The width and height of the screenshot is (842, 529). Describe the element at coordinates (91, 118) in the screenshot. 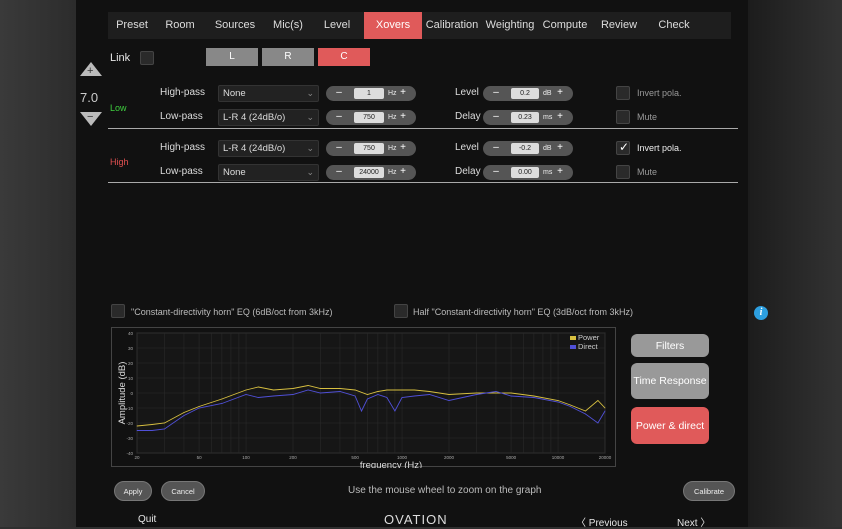

I see `level-down-button: −` at that location.